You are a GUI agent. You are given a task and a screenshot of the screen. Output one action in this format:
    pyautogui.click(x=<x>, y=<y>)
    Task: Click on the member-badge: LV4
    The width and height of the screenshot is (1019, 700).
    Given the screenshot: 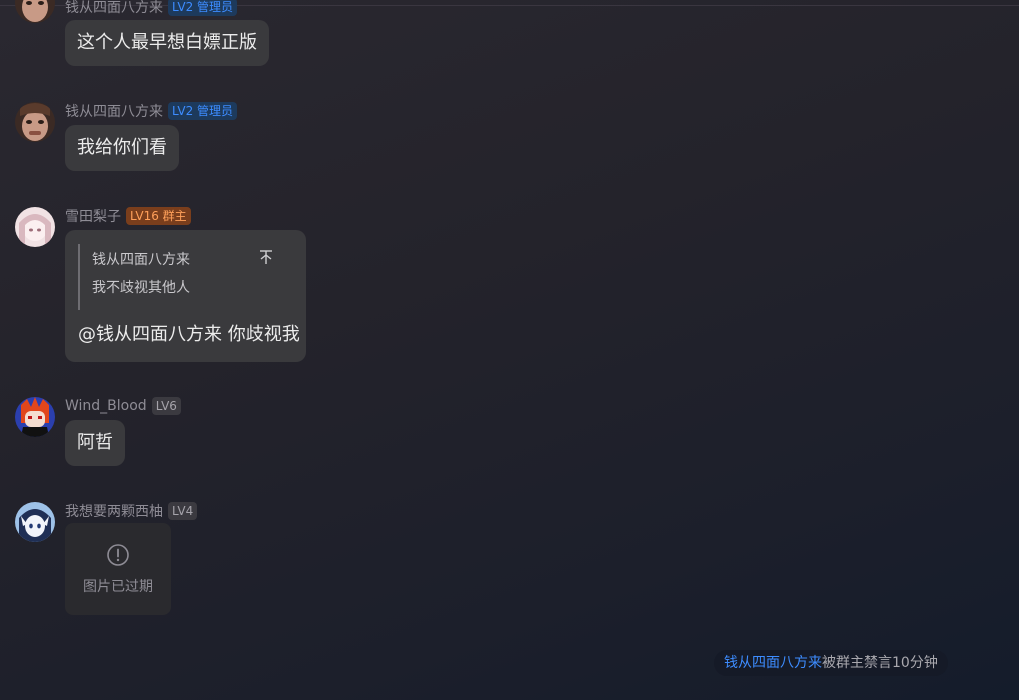 What is the action you would take?
    pyautogui.click(x=183, y=511)
    